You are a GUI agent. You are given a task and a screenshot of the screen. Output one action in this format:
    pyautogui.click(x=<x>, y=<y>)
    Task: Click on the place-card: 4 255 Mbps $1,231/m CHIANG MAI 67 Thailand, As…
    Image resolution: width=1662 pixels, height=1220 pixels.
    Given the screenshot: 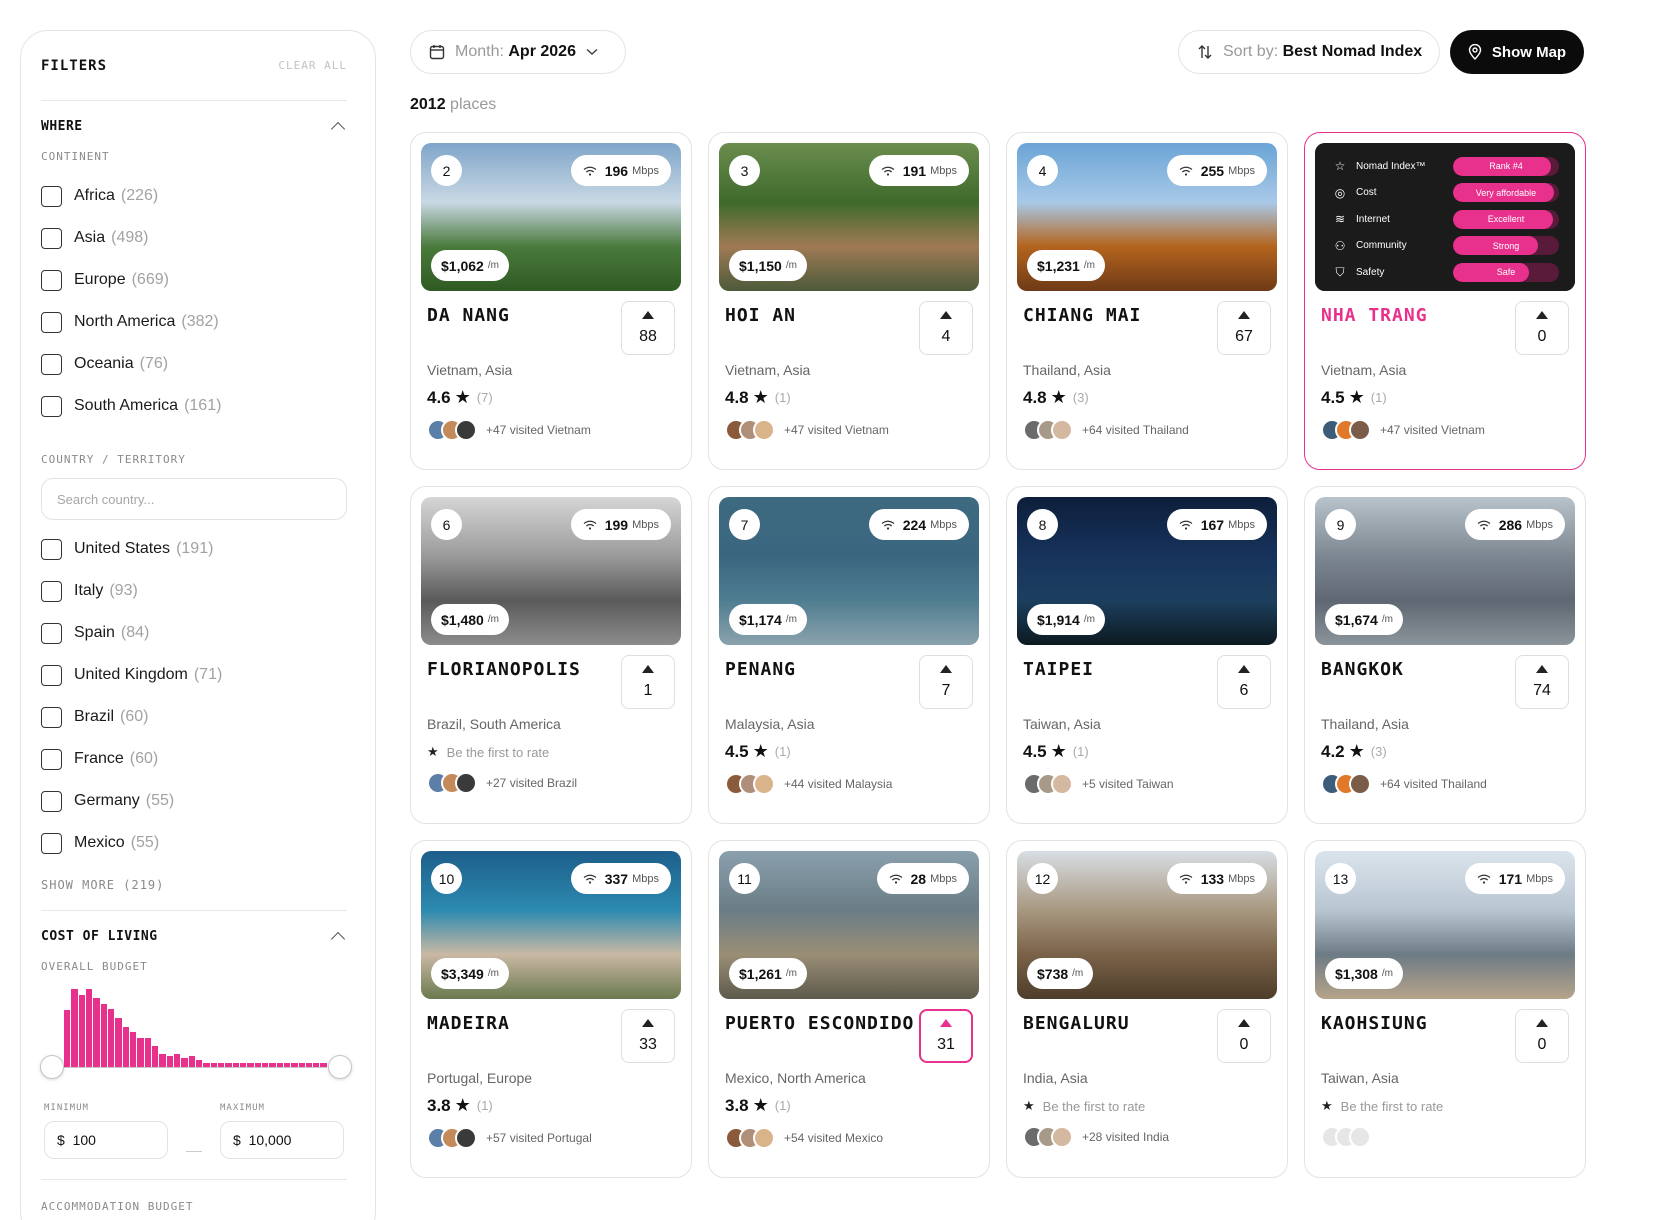 What is the action you would take?
    pyautogui.click(x=1147, y=301)
    